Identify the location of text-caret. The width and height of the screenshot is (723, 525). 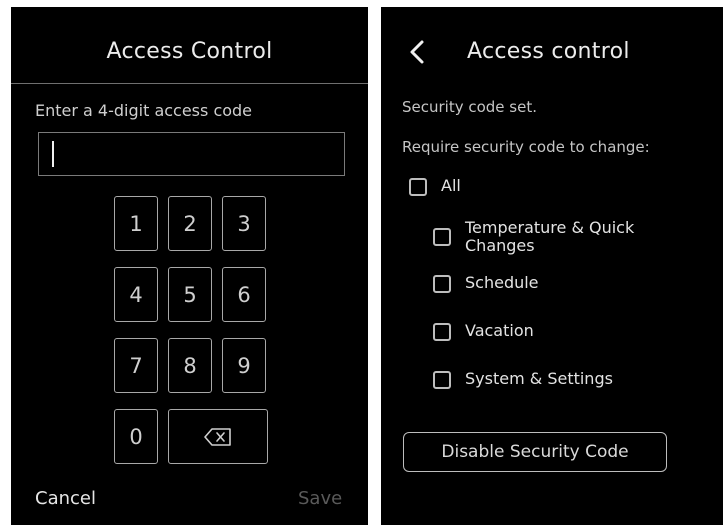
(53, 154).